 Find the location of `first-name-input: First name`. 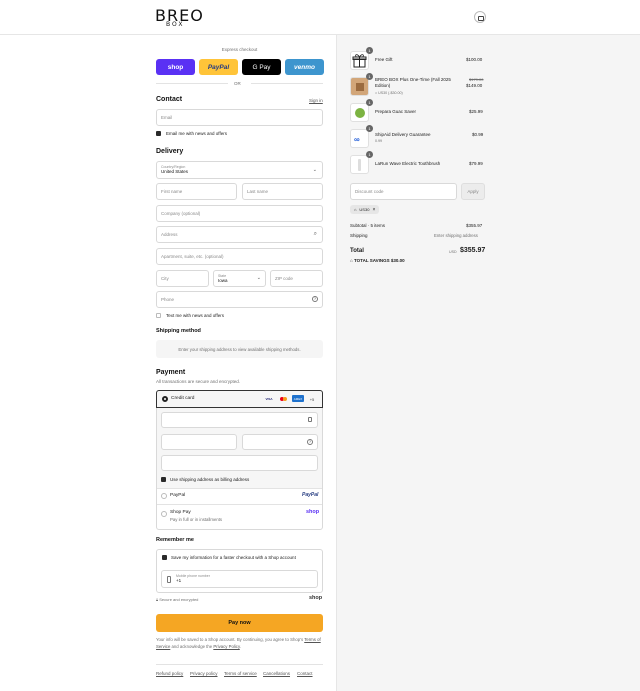

first-name-input: First name is located at coordinates (196, 191).